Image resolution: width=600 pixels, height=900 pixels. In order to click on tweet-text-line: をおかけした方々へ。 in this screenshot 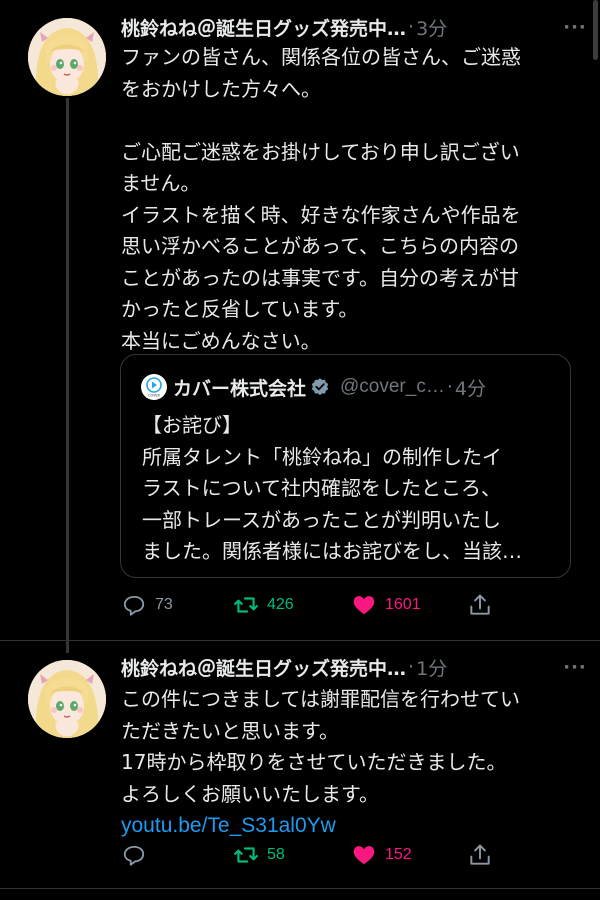, I will do `click(221, 88)`.